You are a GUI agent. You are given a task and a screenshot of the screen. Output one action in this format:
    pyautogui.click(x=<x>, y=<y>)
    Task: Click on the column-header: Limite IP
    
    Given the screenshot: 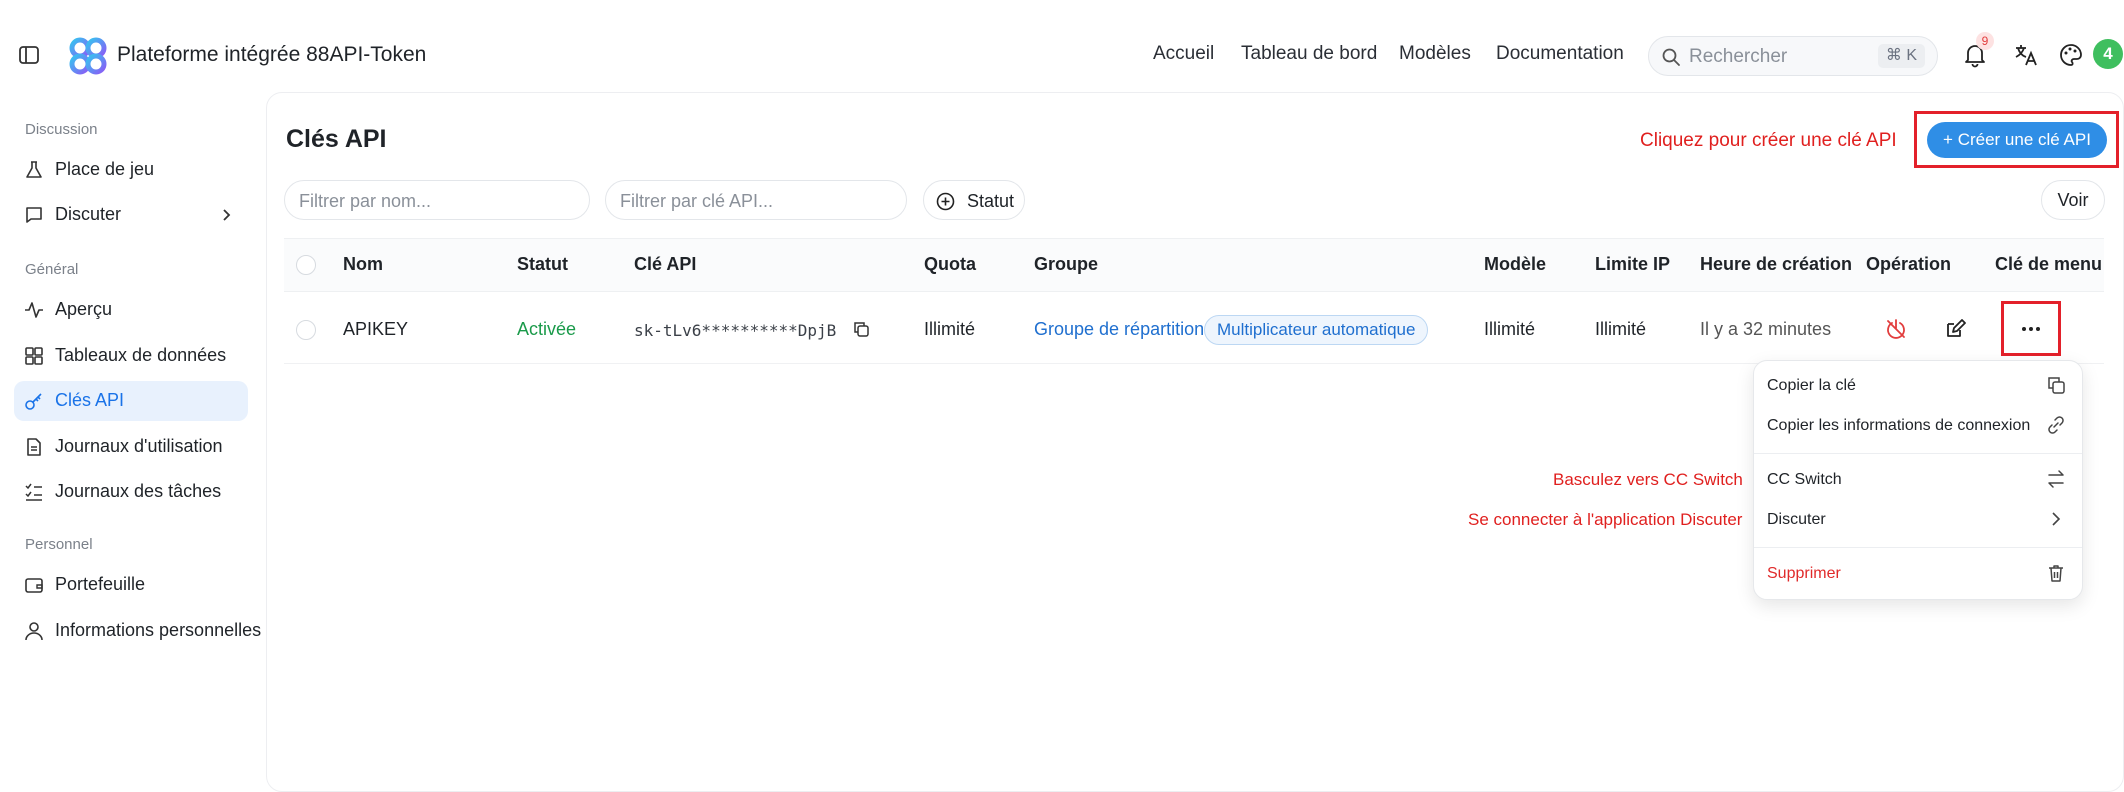 What is the action you would take?
    pyautogui.click(x=1632, y=264)
    